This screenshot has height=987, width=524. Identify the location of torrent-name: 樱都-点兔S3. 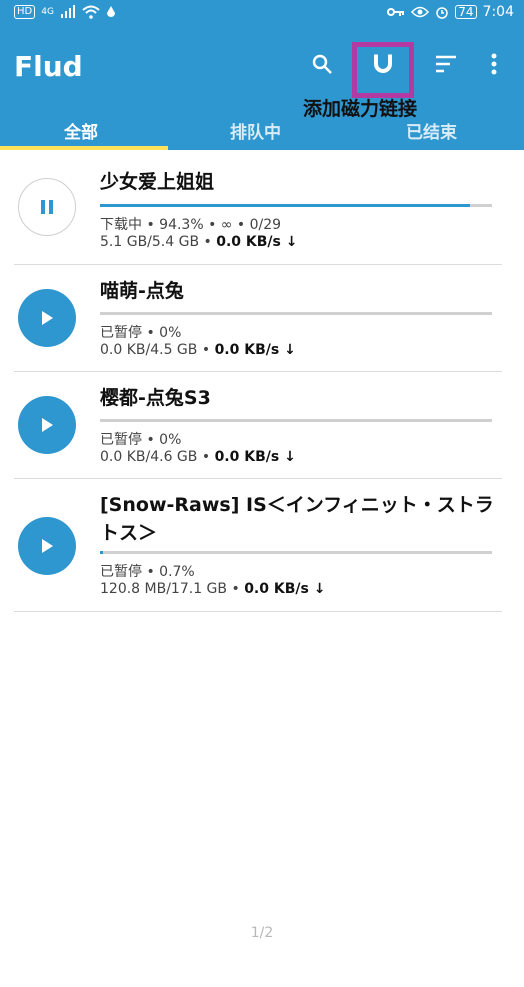
(155, 398).